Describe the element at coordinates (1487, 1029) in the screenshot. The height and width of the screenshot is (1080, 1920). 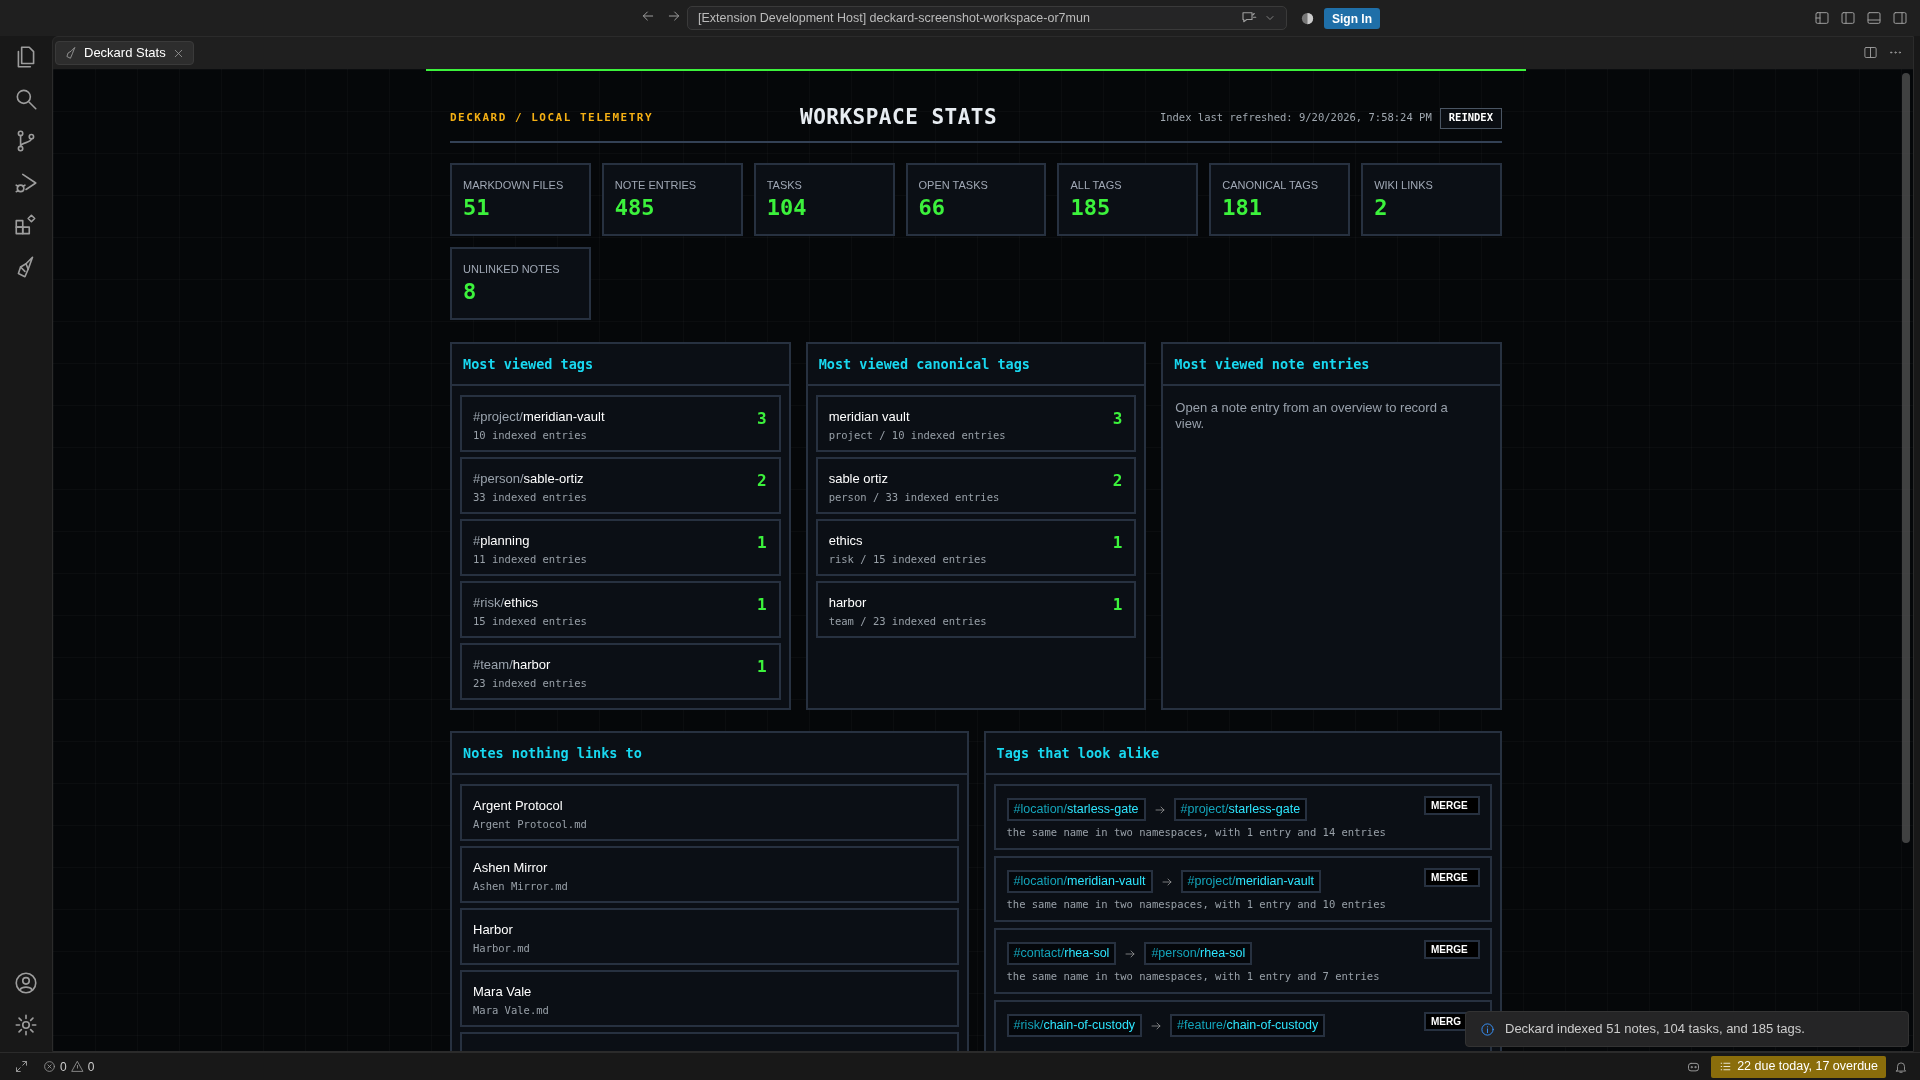
I see `info-icon` at that location.